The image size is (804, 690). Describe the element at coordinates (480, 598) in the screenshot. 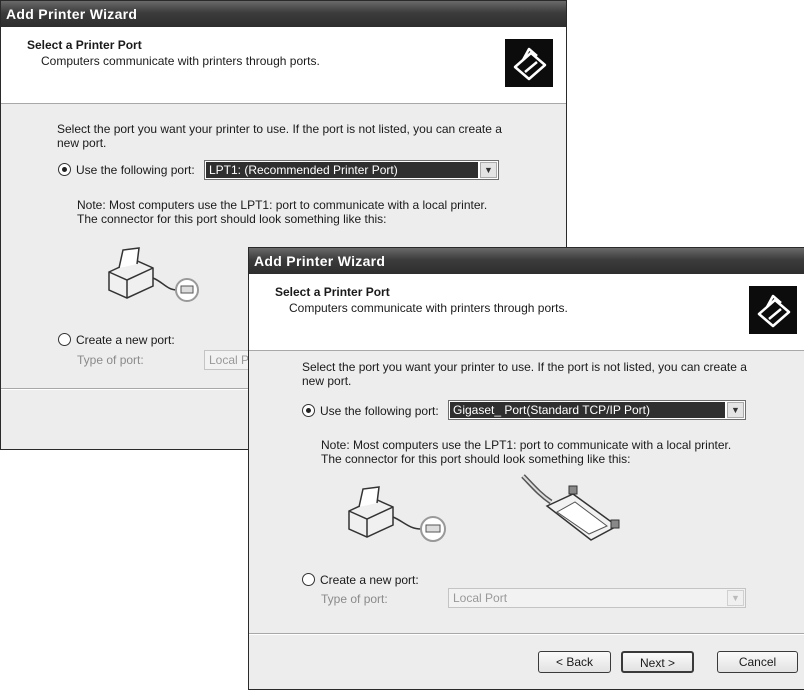

I see `type-of-port-value: Local Port` at that location.